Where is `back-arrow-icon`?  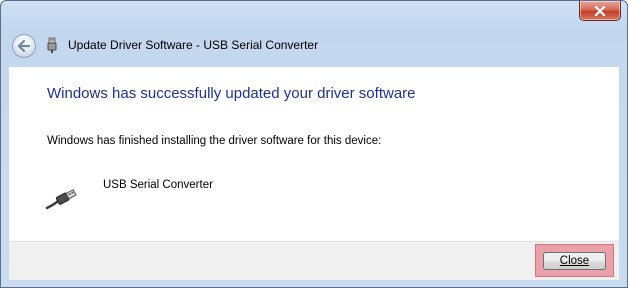
back-arrow-icon is located at coordinates (24, 46).